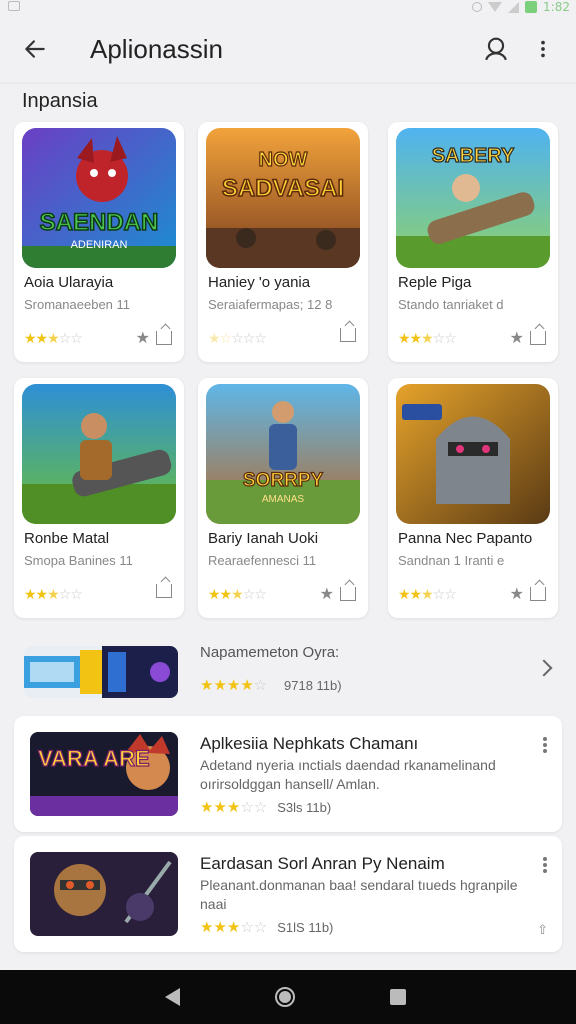 The height and width of the screenshot is (1024, 576). Describe the element at coordinates (14, 6) in the screenshot. I see `notification-icon` at that location.